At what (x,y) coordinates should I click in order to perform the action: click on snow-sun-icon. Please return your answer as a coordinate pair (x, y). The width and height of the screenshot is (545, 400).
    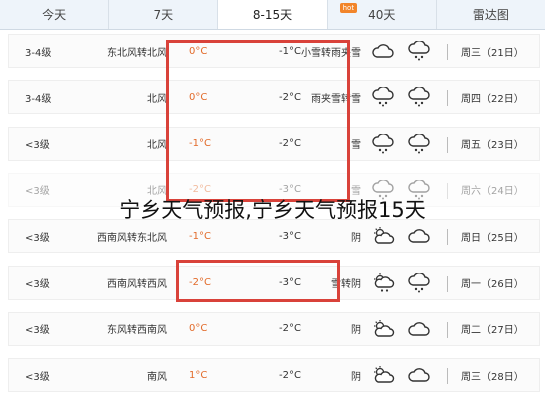
    Looking at the image, I should click on (383, 282).